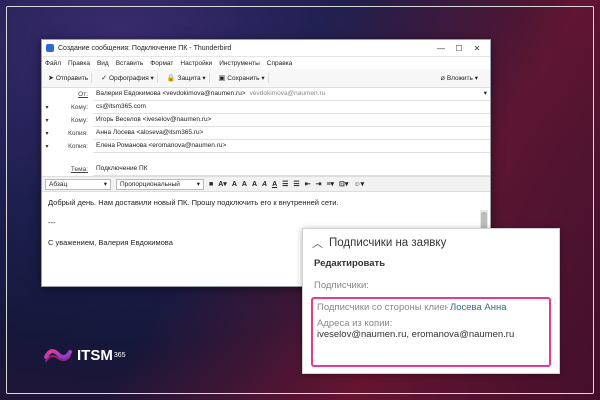 The image size is (600, 400). What do you see at coordinates (317, 243) in the screenshot?
I see `chevron-up-icon: ︿` at bounding box center [317, 243].